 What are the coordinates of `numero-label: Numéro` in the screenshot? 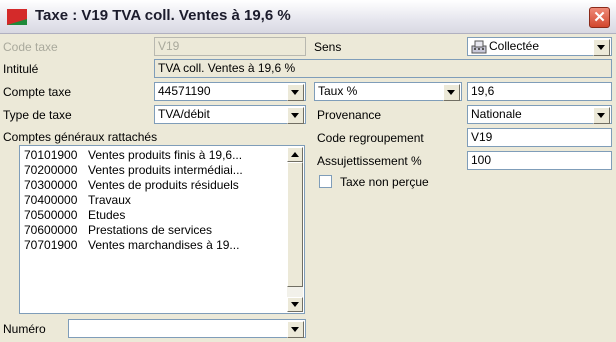 It's located at (24, 329).